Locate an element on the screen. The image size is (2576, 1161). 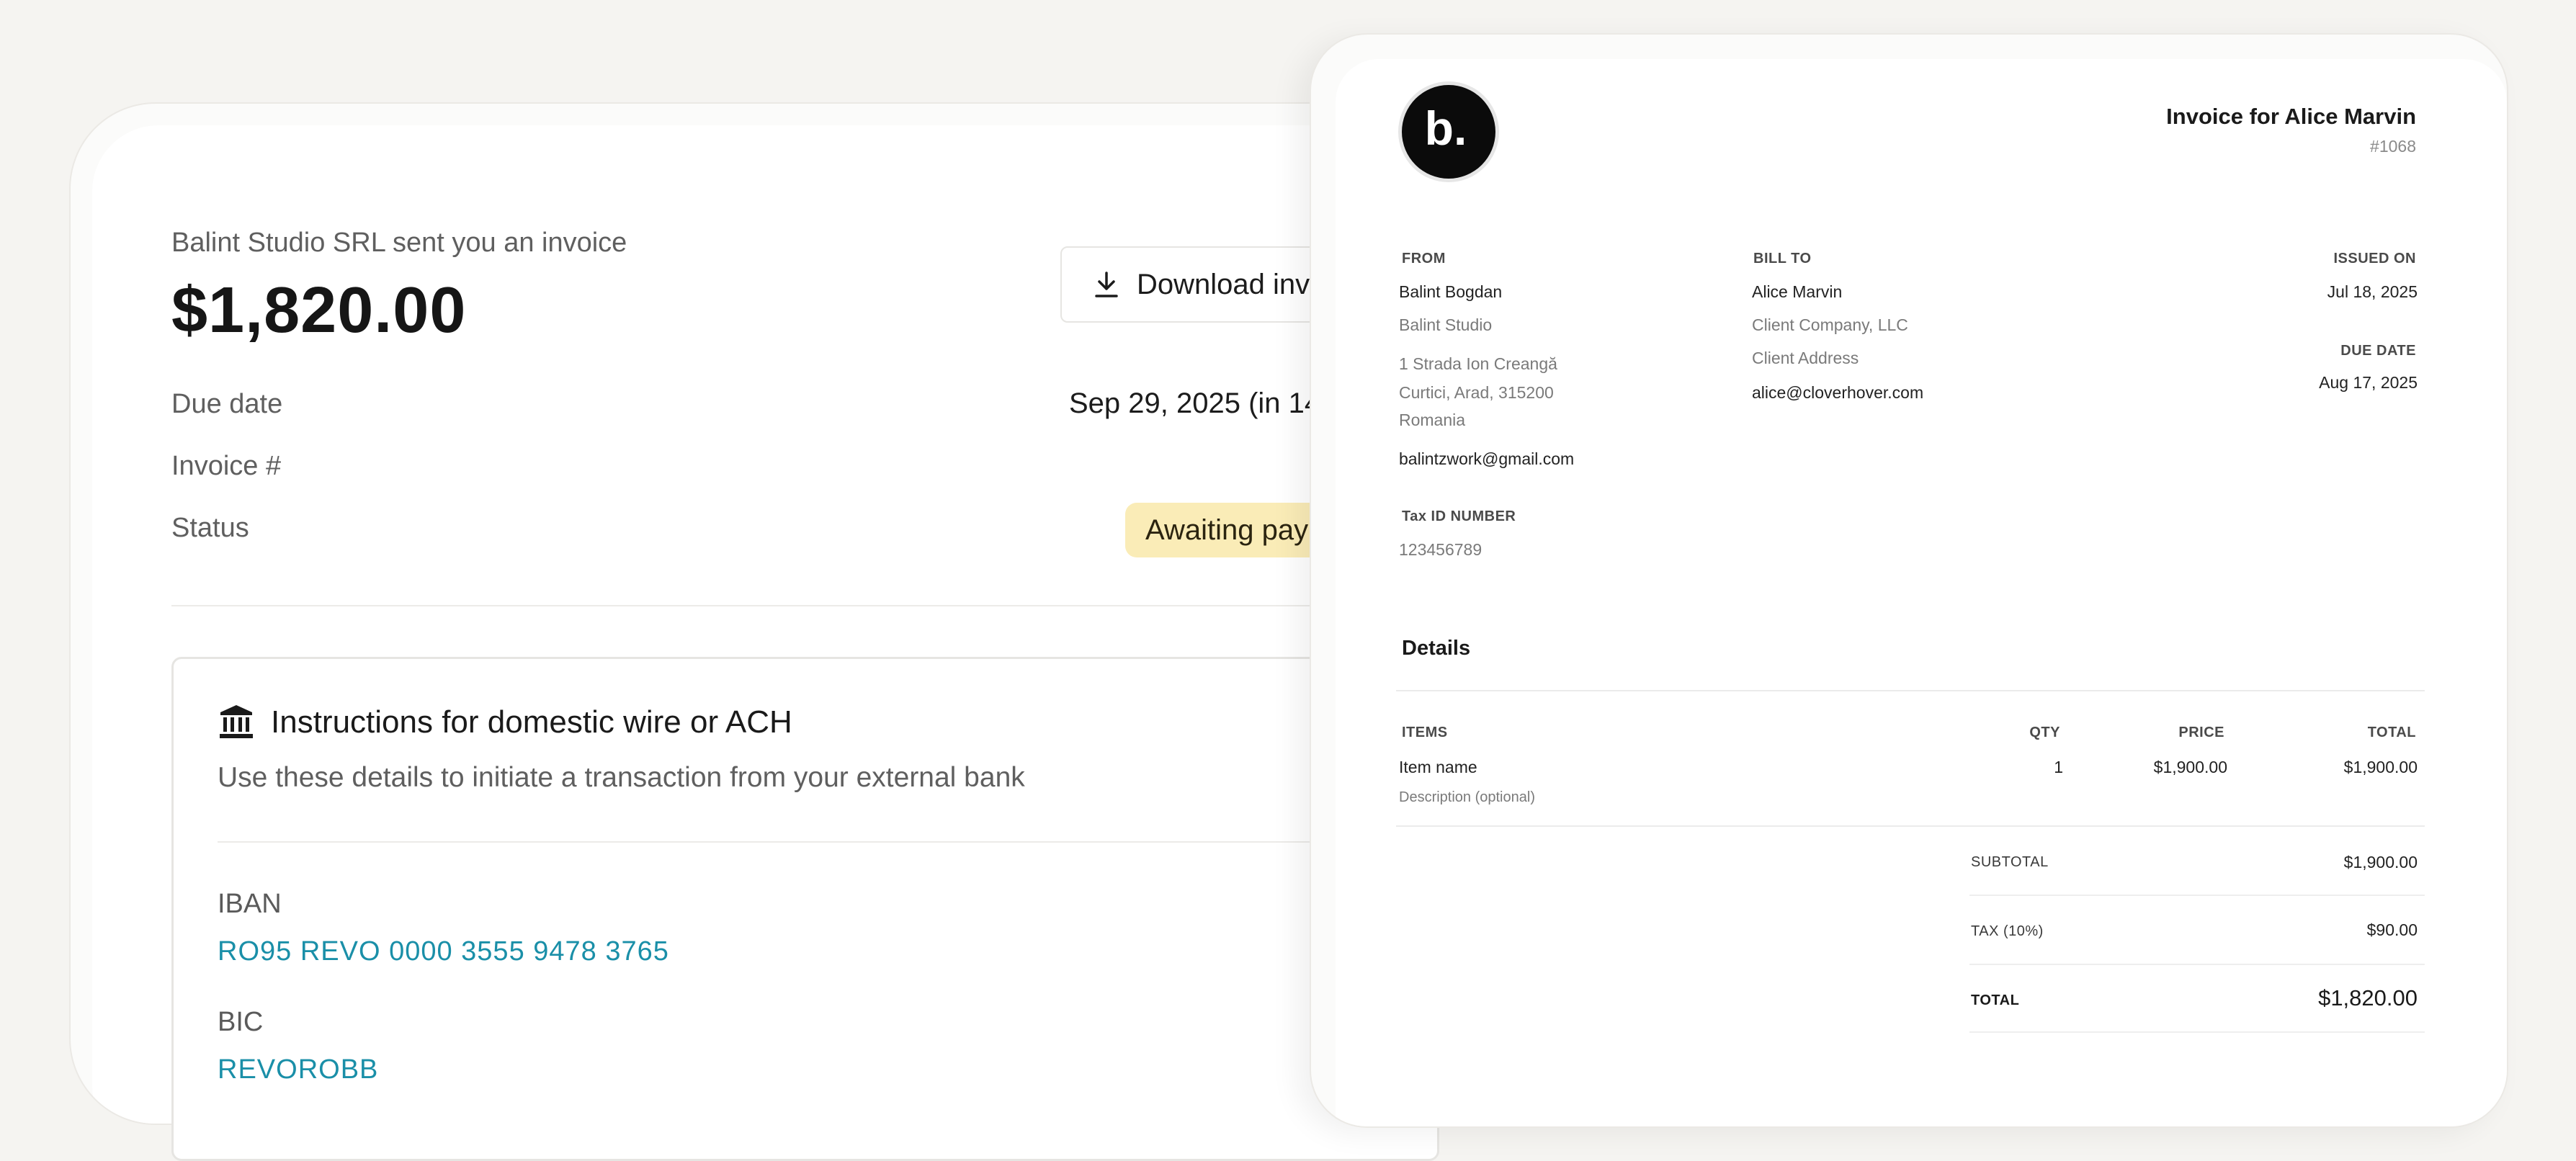
from-heading: FROM is located at coordinates (1424, 258).